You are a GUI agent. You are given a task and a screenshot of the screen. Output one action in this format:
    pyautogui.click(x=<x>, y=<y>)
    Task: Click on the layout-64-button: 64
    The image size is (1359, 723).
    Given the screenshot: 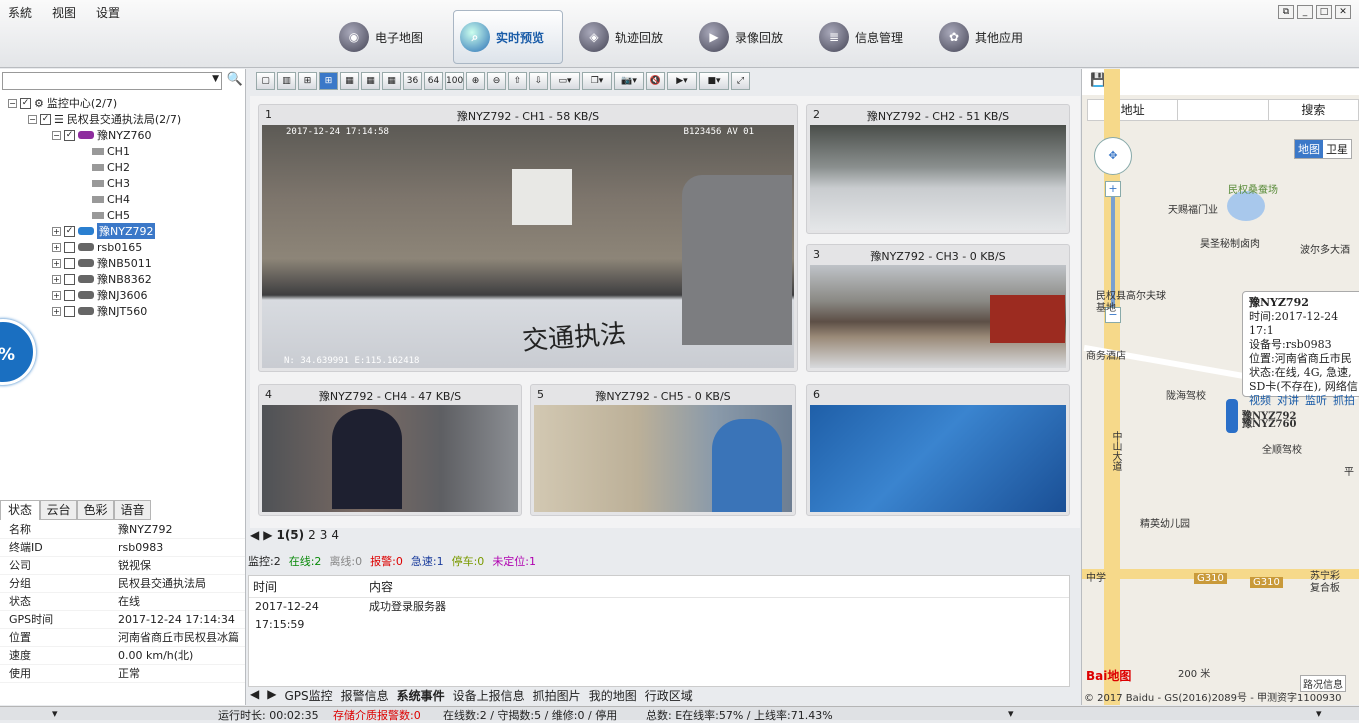 What is the action you would take?
    pyautogui.click(x=433, y=81)
    